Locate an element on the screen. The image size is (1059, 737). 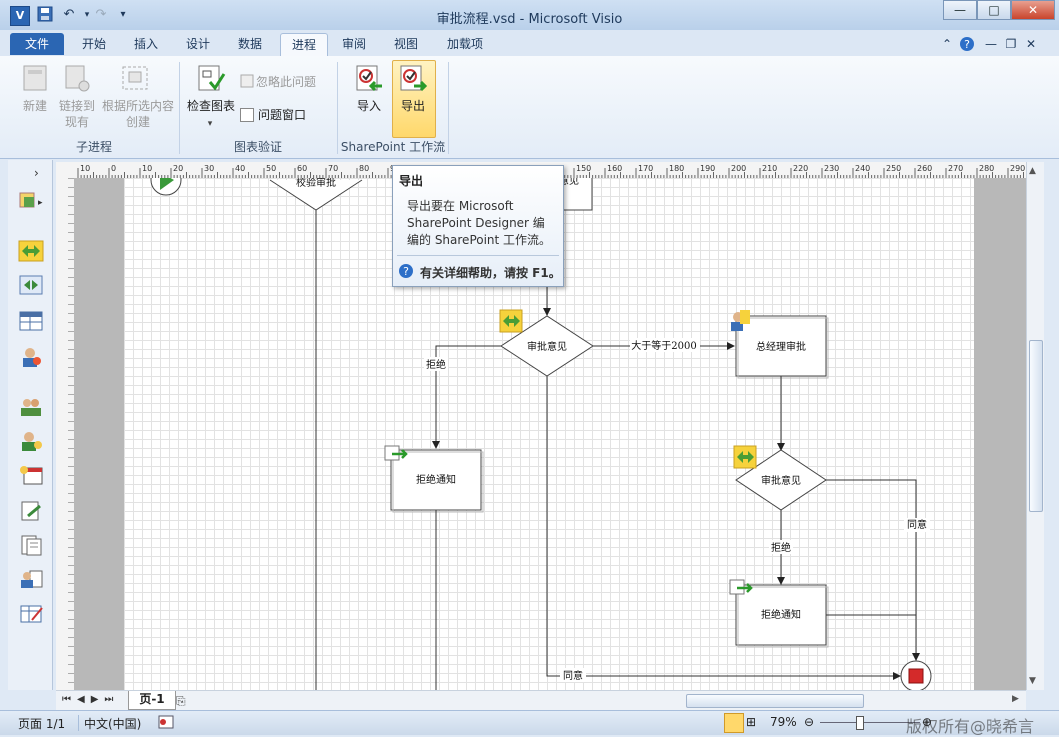
ruler-label: 20 is located at coordinates (178, 168).